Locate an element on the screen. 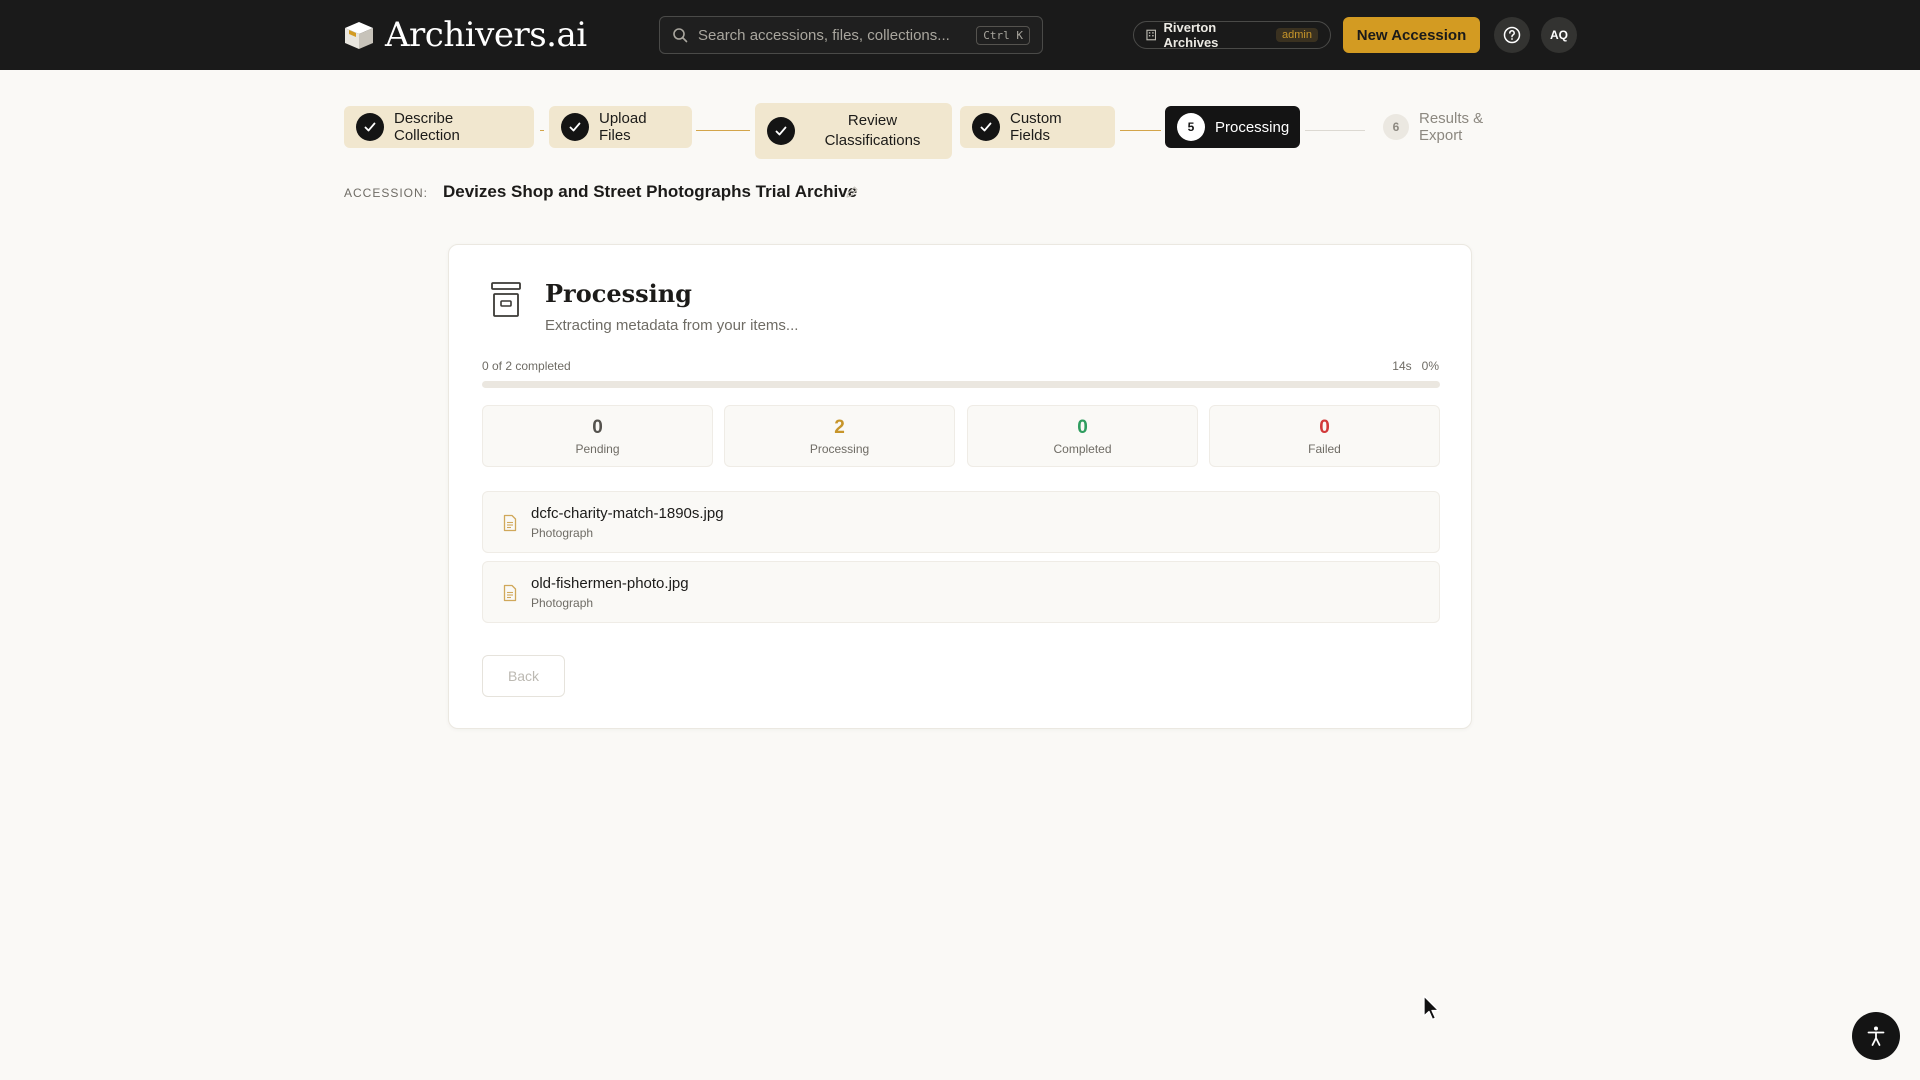  step-label: Describe Collection is located at coordinates (427, 127).